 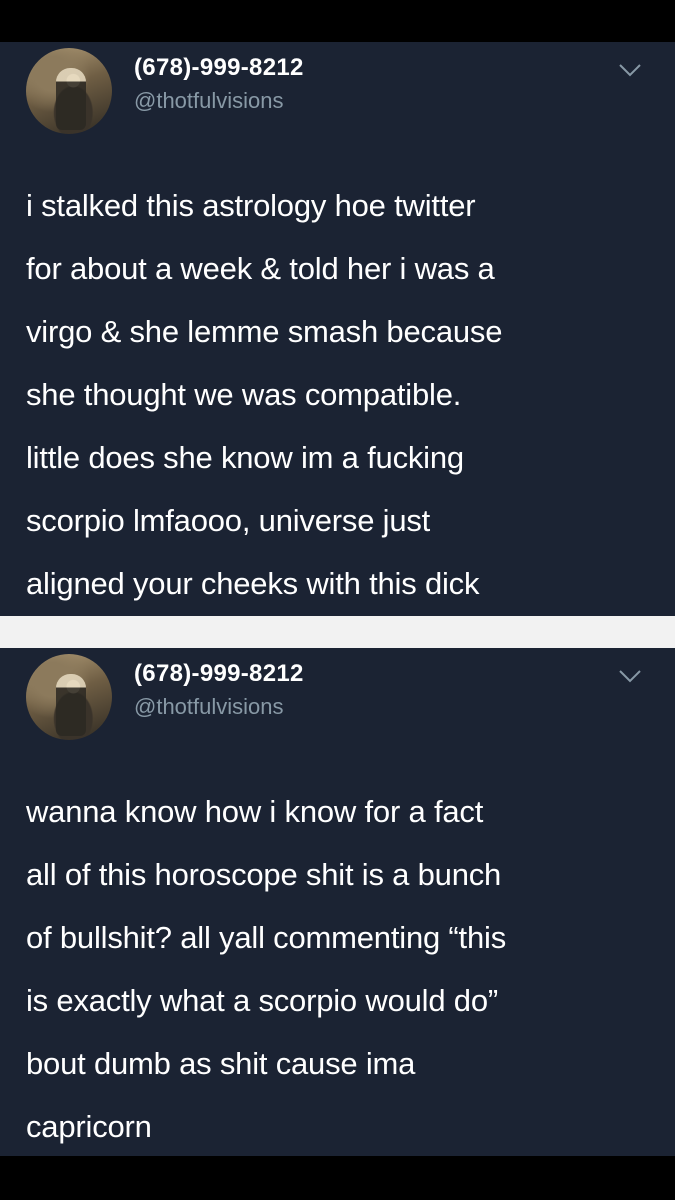 What do you see at coordinates (264, 331) in the screenshot?
I see `tweet-text-line: virgo & she lemme smash because` at bounding box center [264, 331].